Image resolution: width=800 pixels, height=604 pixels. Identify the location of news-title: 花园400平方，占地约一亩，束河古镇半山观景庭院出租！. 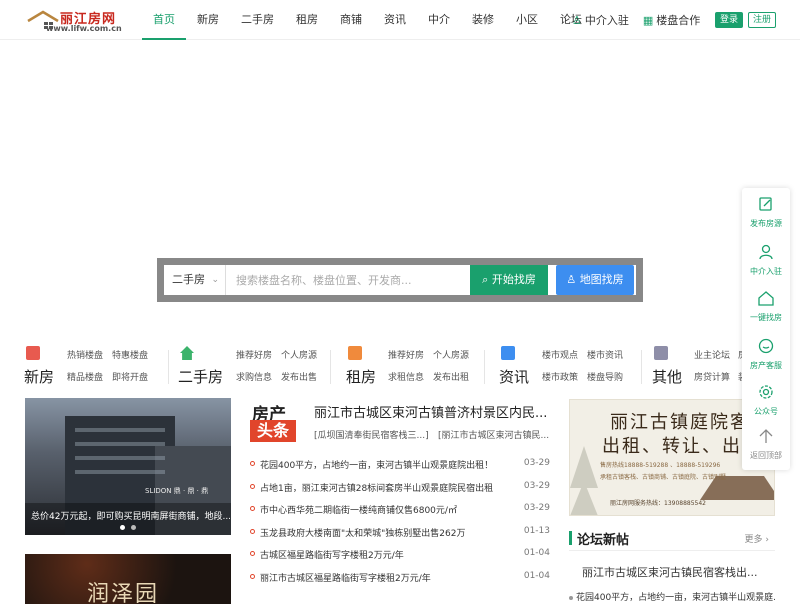
(391, 464).